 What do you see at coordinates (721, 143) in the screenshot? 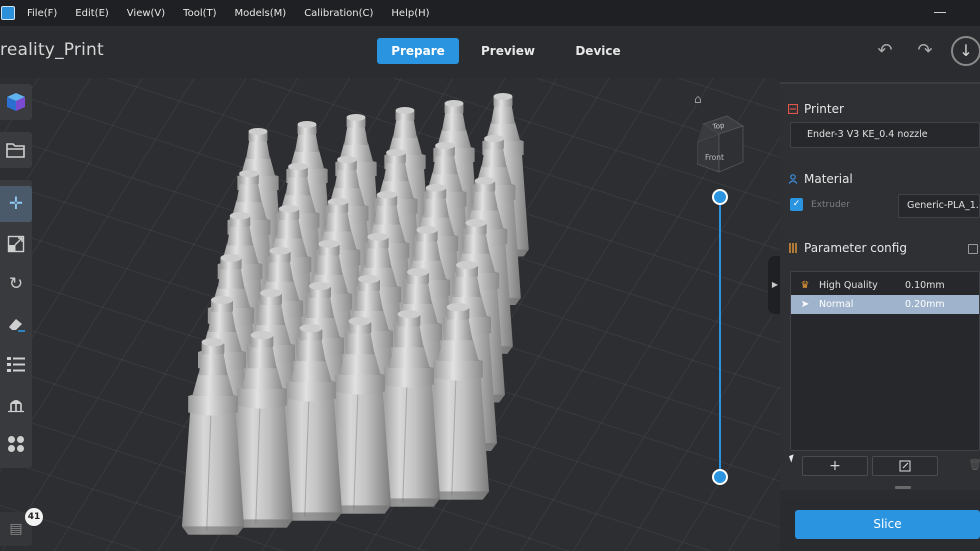
I see `view-cube: Top Front` at bounding box center [721, 143].